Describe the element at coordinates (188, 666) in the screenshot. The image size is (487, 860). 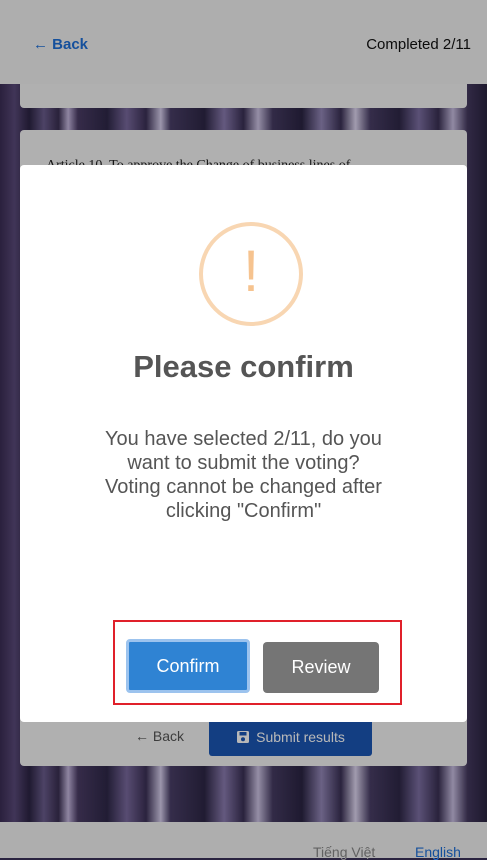
I see `confirm-button: Confirm` at that location.